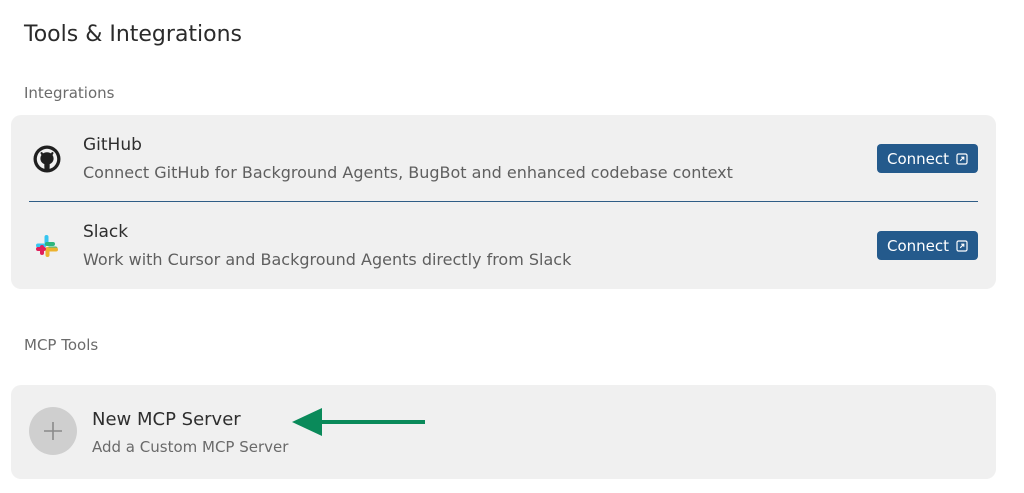  Describe the element at coordinates (112, 145) in the screenshot. I see `integration-title-github: GitHub` at that location.